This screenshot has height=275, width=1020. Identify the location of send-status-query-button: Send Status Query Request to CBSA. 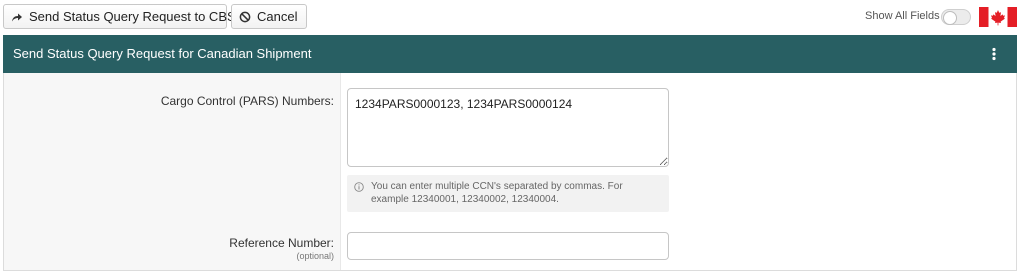
(123, 16).